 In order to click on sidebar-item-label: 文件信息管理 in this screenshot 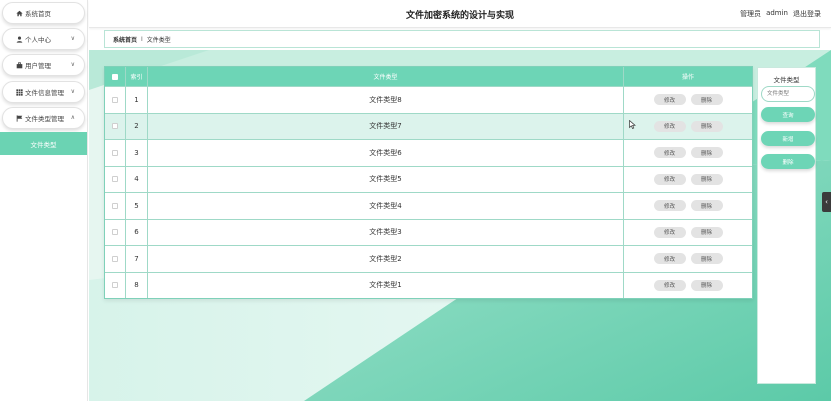, I will do `click(44, 93)`.